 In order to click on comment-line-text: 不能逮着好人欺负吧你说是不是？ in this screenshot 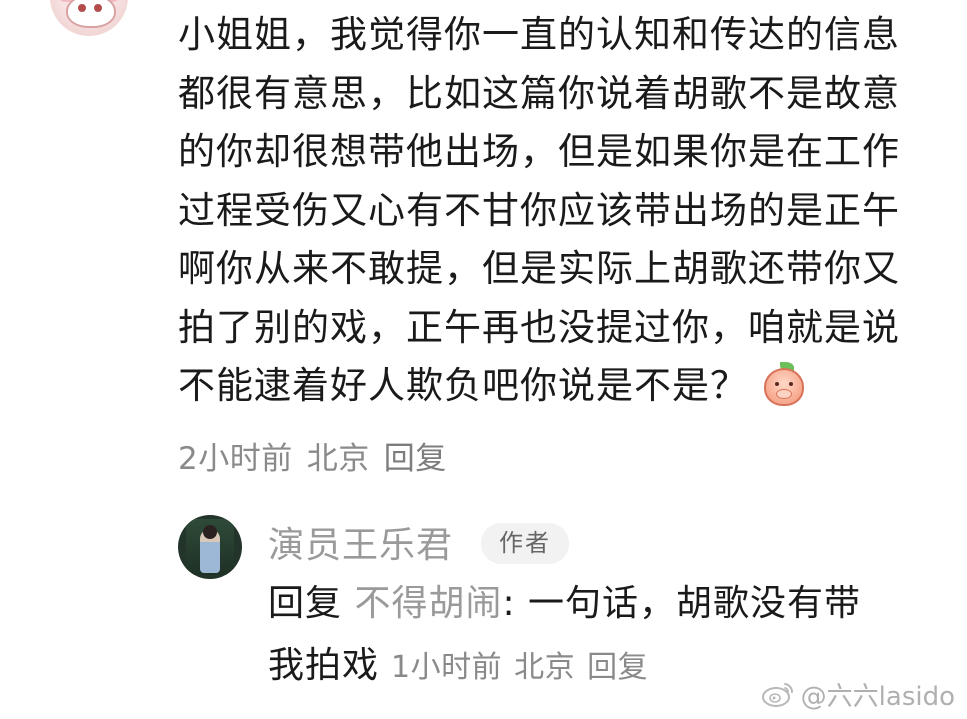, I will do `click(463, 385)`.